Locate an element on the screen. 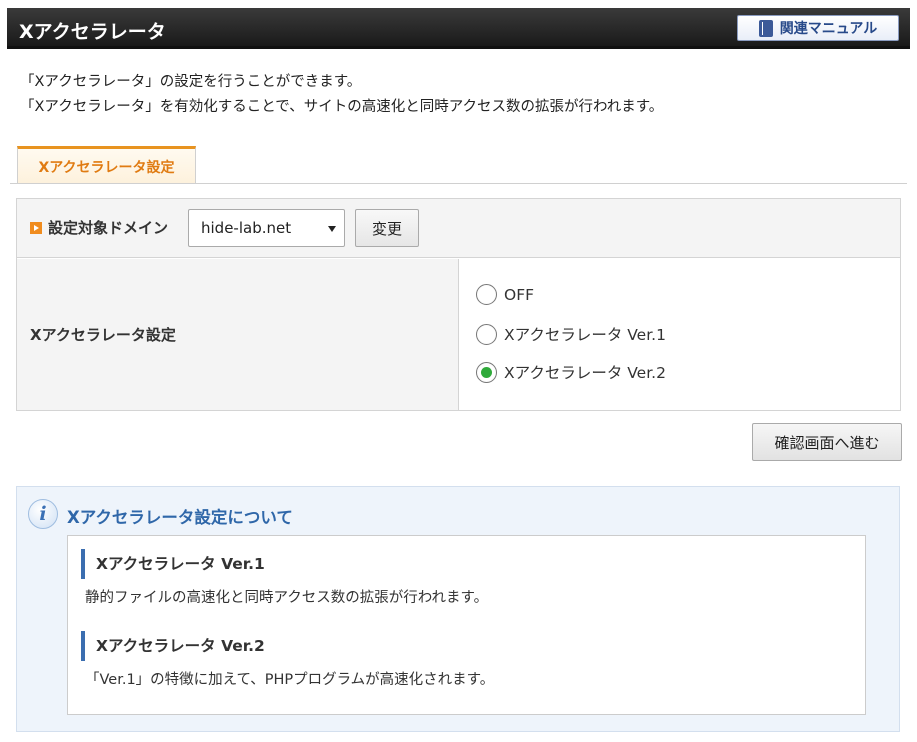  setting-label-cell: Xアクセラレータ設定 is located at coordinates (238, 334).